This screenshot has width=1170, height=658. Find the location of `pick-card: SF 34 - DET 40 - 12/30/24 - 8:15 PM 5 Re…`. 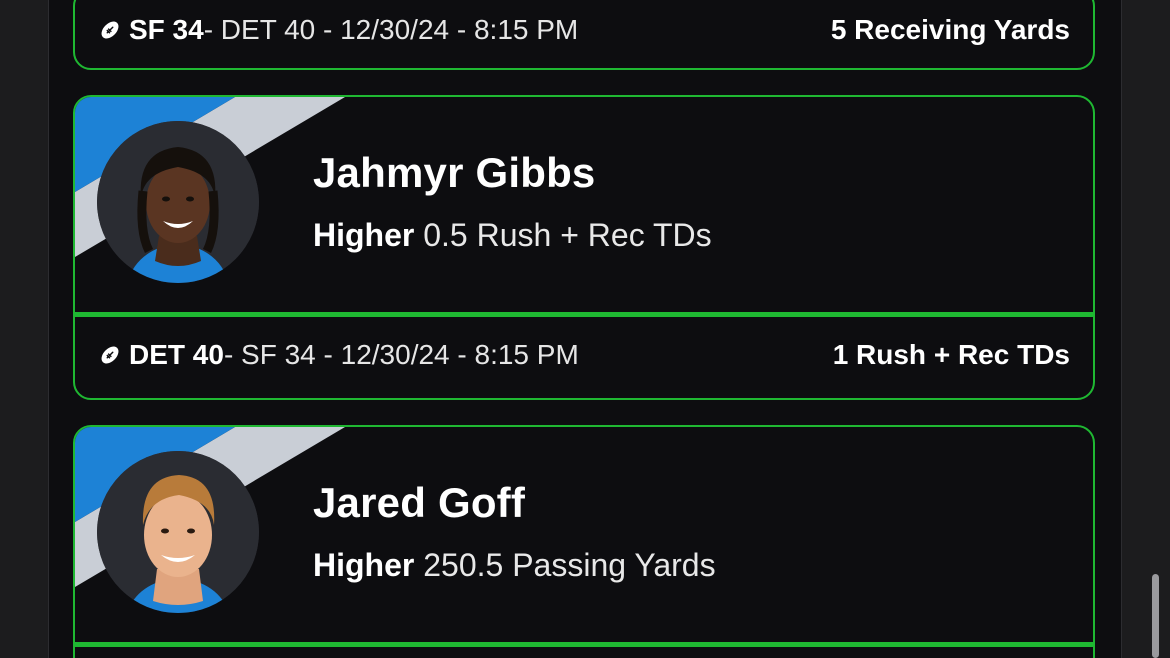

pick-card: SF 34 - DET 40 - 12/30/24 - 8:15 PM 5 Re… is located at coordinates (584, 35).